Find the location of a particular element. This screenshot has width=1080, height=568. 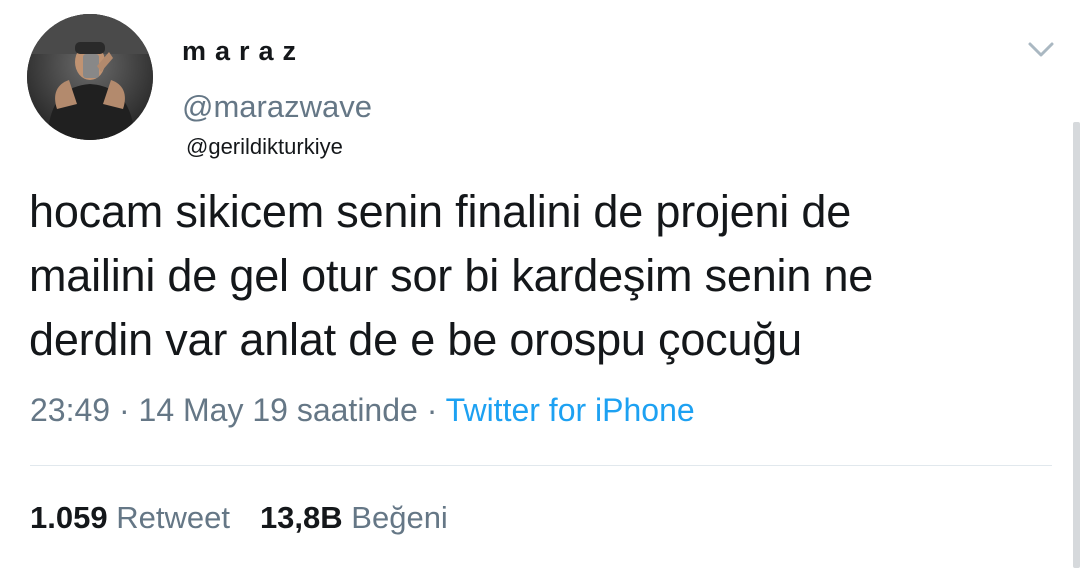

chevron-down-icon is located at coordinates (1041, 49).